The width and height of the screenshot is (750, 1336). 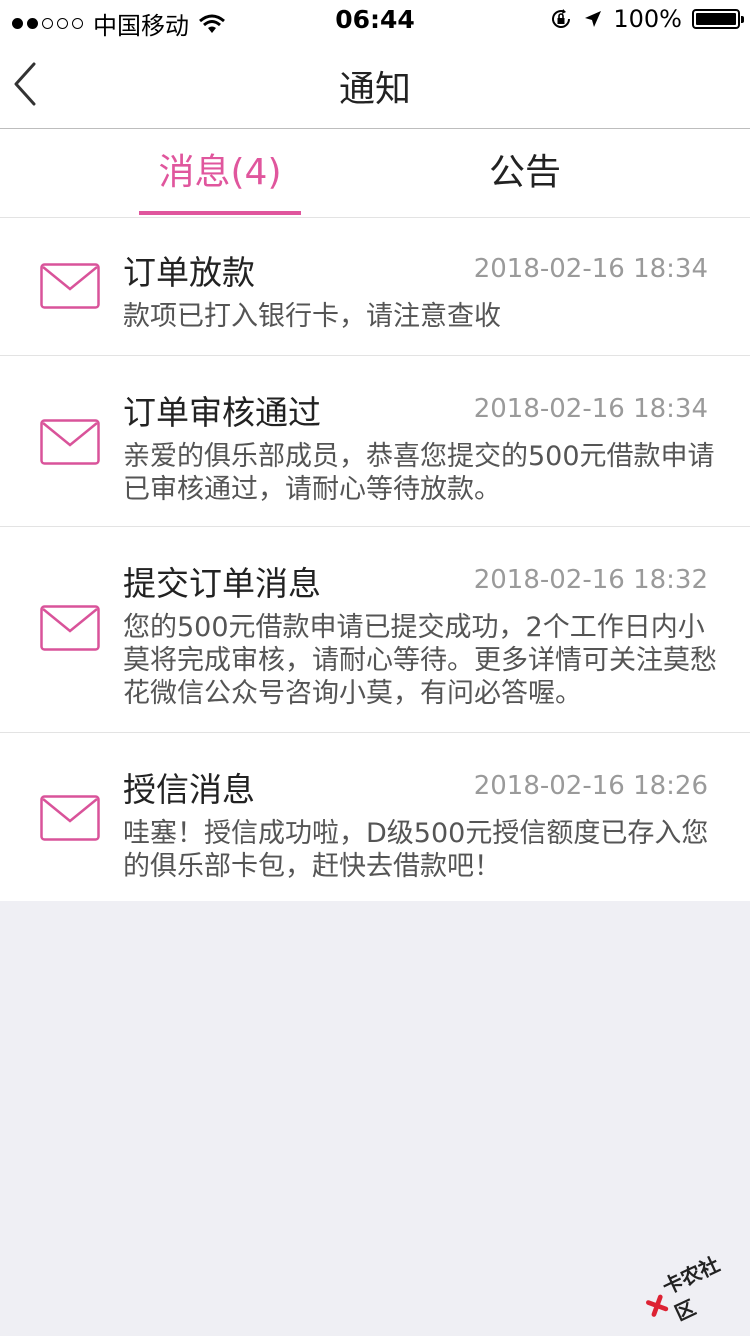 I want to click on page-title: 通知, so click(x=374, y=89).